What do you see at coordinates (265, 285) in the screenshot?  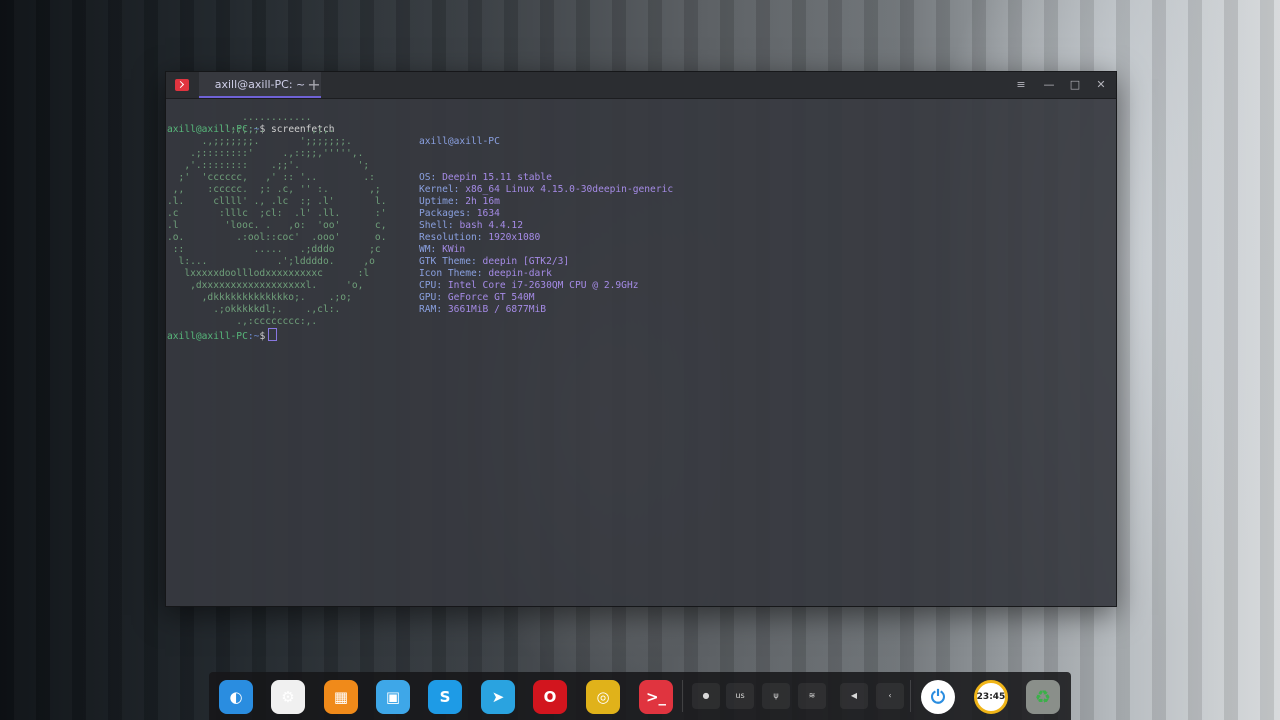 I see `ascii-line: ,dxxxxxxxxxxxxxxxxxxl. 'o,` at bounding box center [265, 285].